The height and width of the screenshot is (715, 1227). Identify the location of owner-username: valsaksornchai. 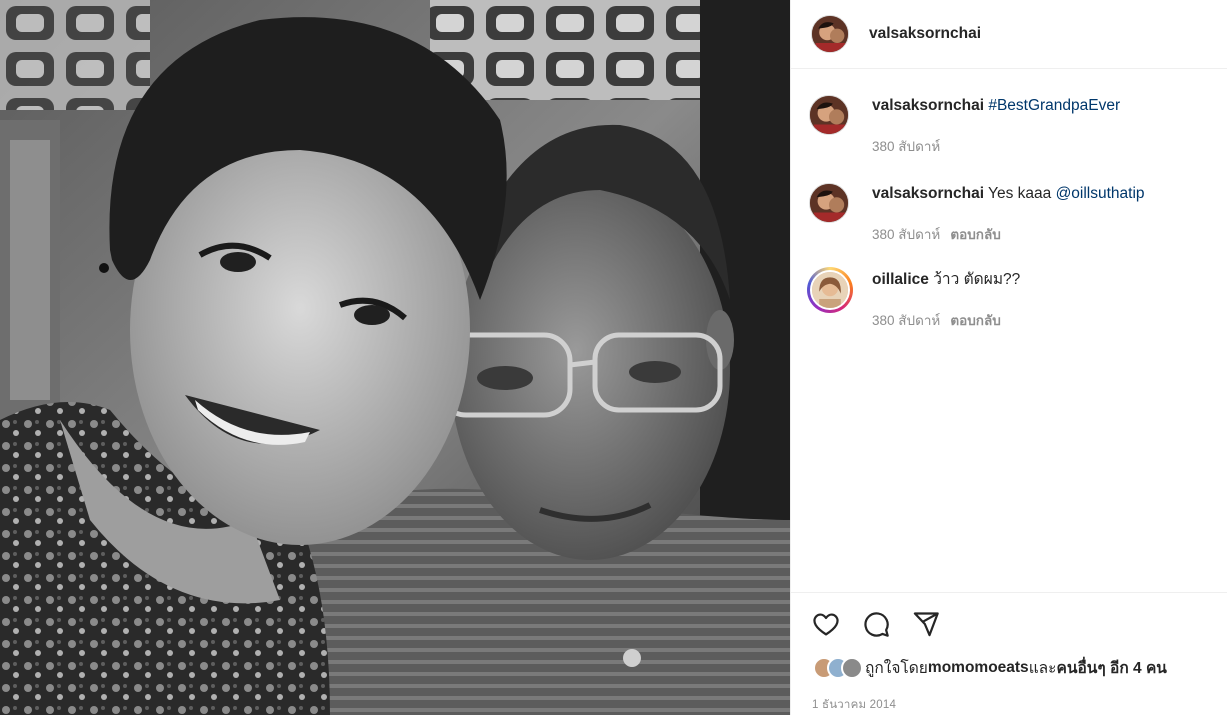
(925, 34).